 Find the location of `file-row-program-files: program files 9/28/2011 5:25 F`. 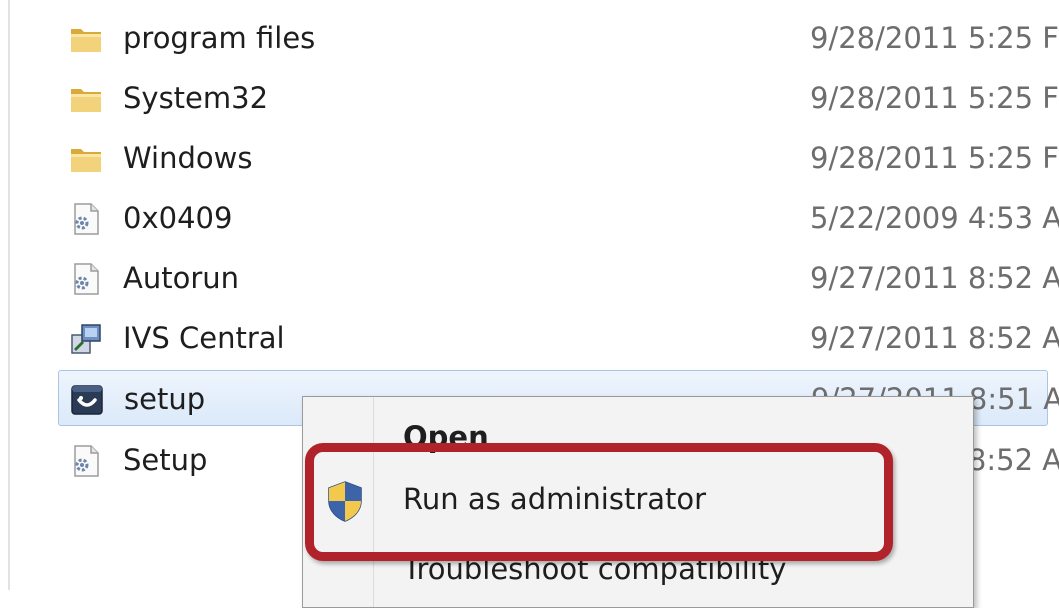

file-row-program-files: program files 9/28/2011 5:25 F is located at coordinates (558, 38).